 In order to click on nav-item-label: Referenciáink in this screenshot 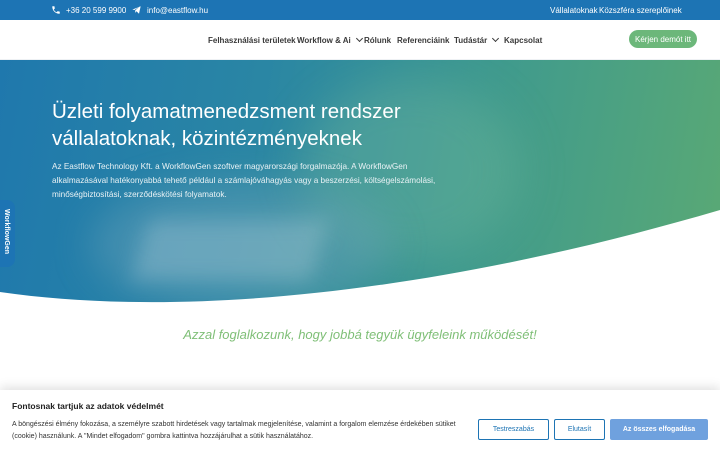, I will do `click(423, 40)`.